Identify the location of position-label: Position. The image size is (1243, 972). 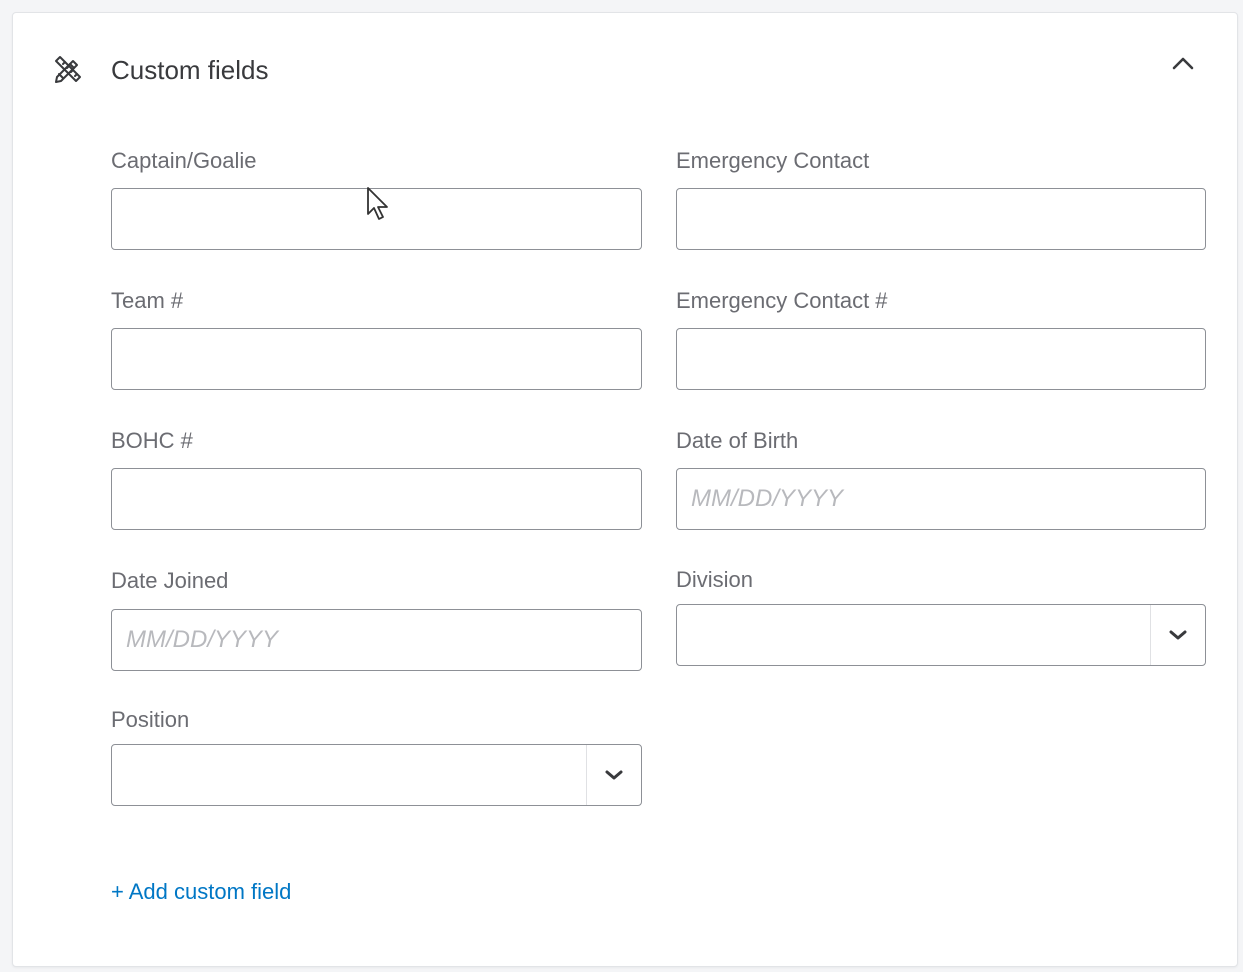
(150, 719).